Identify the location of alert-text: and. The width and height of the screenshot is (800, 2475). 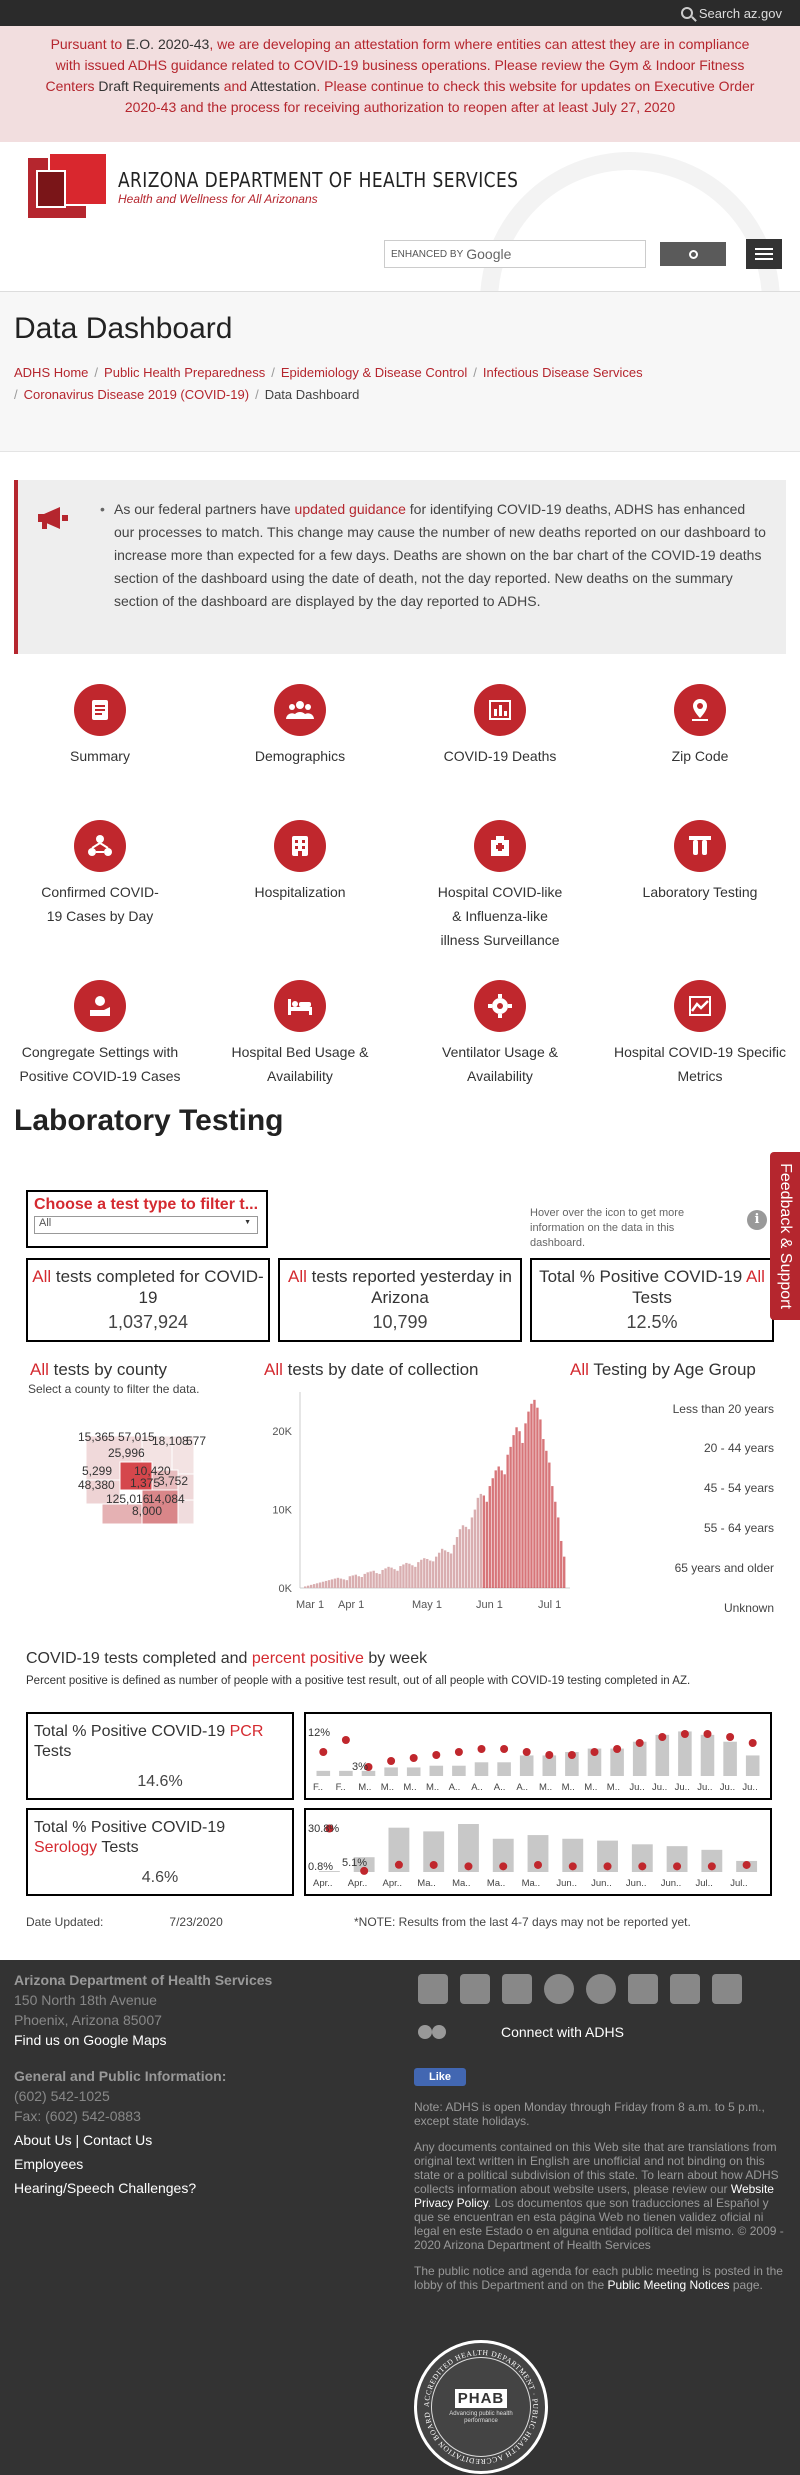
(235, 86).